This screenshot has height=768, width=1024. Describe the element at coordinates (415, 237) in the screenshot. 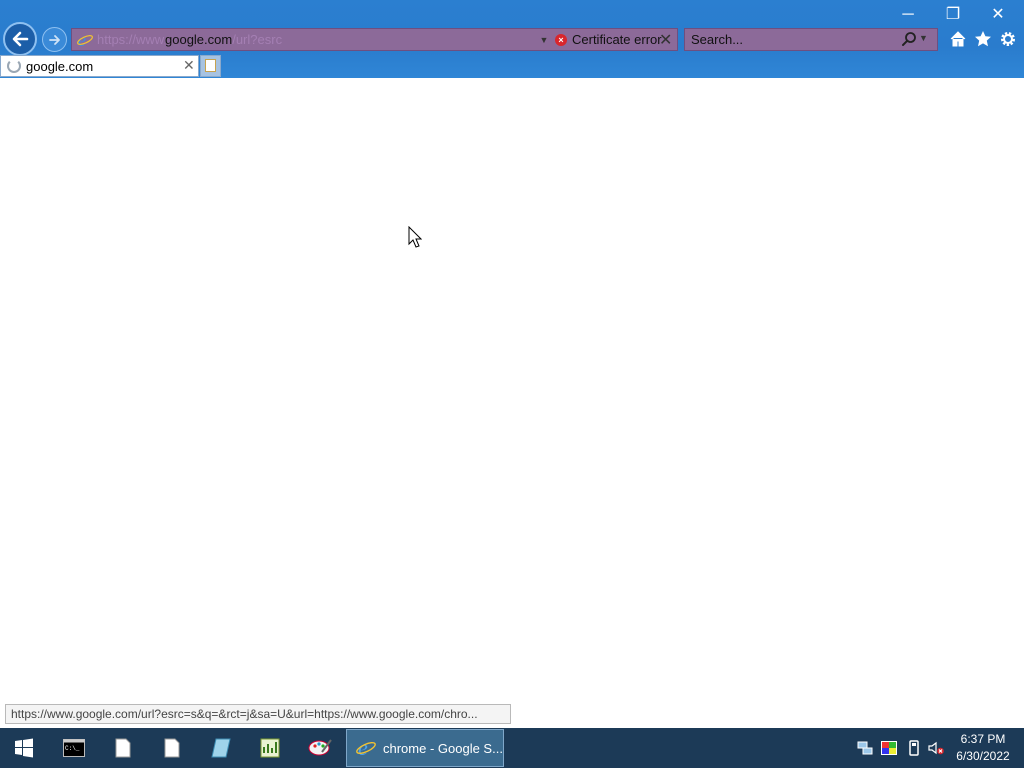

I see `mouse-cursor-icon` at that location.